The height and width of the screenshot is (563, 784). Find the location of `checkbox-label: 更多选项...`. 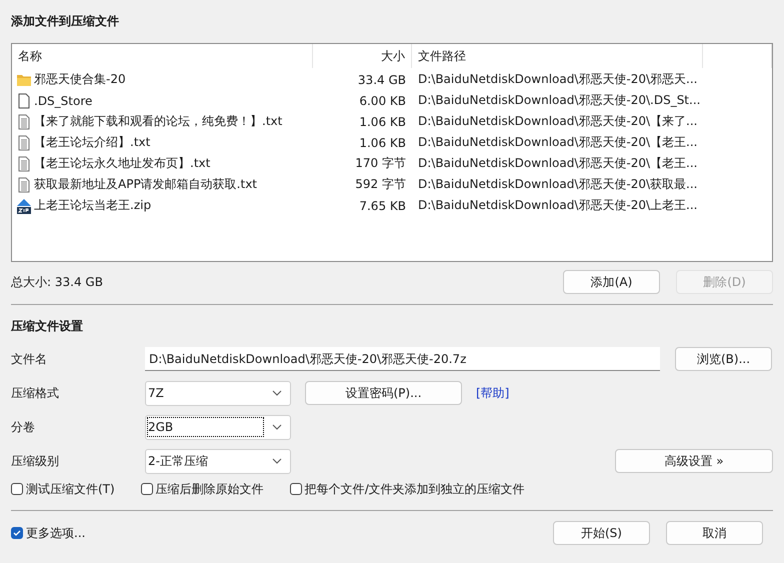

checkbox-label: 更多选项... is located at coordinates (56, 533).